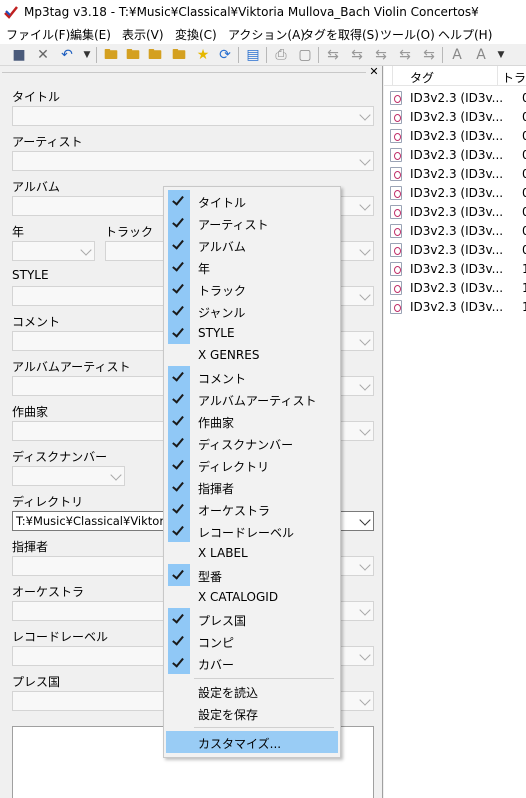  What do you see at coordinates (252, 399) in the screenshot?
I see `column-menu-item: アルバムアーティスト` at bounding box center [252, 399].